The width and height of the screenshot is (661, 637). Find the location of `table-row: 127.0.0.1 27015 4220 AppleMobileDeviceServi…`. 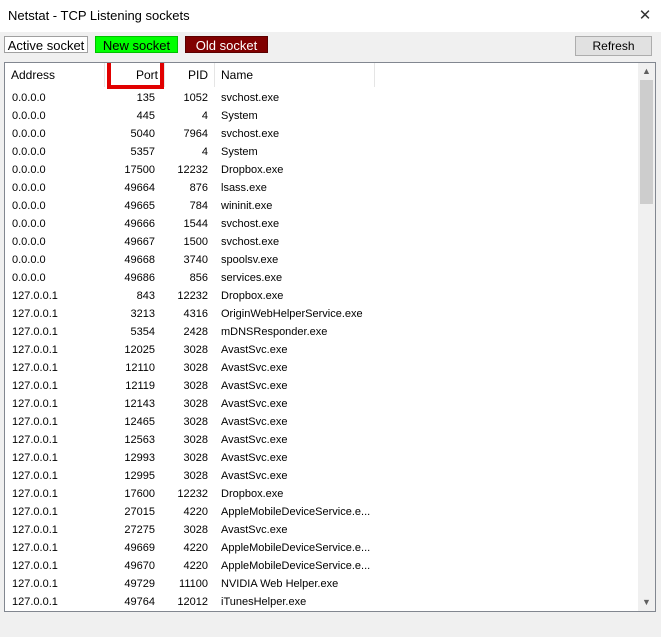

table-row: 127.0.0.1 27015 4220 AppleMobileDeviceServi… is located at coordinates (321, 512).